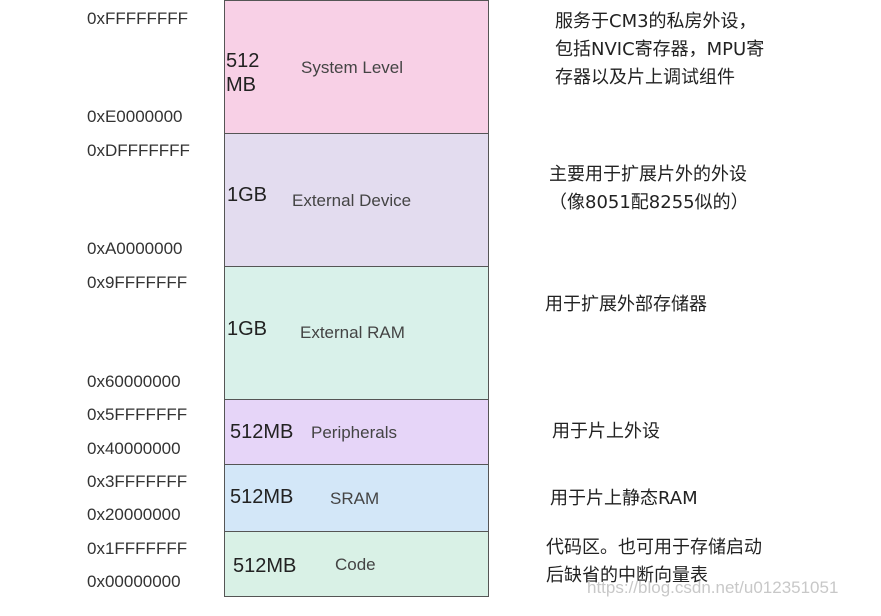  I want to click on region-name: Code, so click(355, 564).